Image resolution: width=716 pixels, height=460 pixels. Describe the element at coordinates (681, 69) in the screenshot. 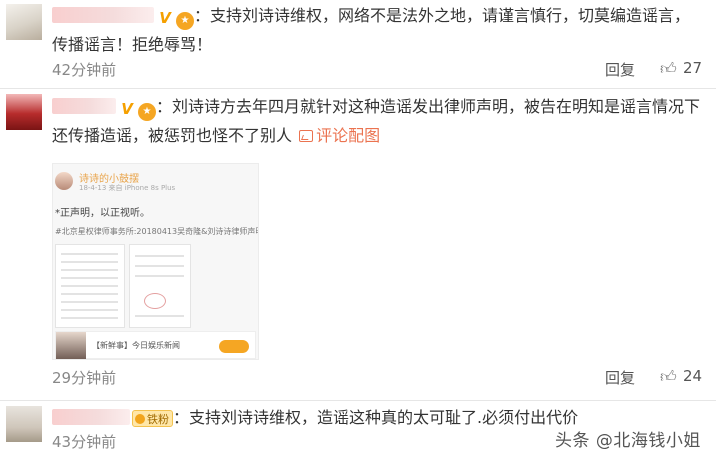

I see `like-button: 👍︎ 27` at that location.